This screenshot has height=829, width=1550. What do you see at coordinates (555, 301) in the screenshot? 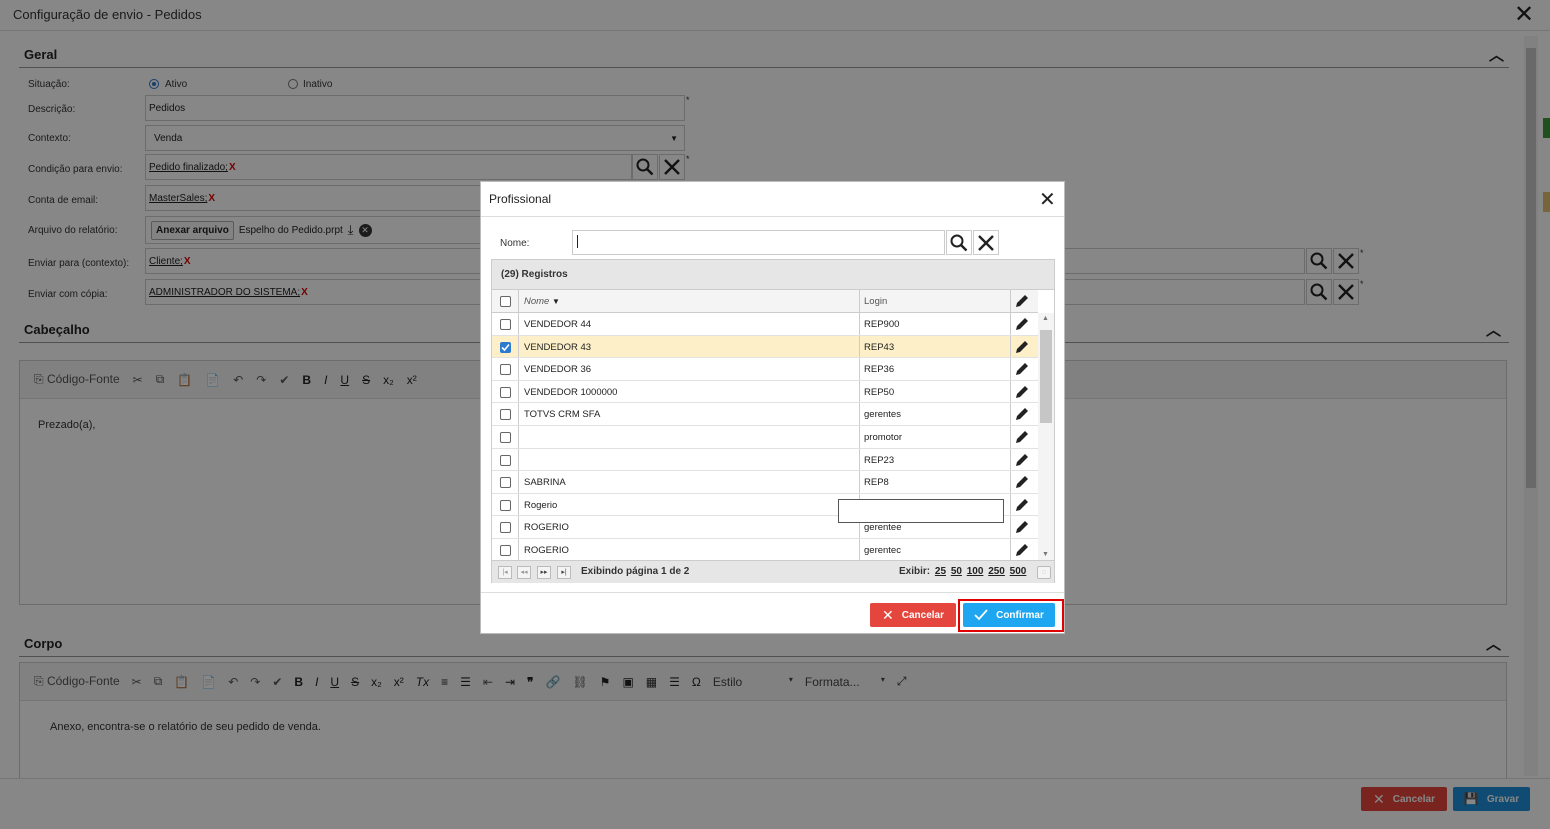
I see `sort-desc-icon: ▼` at bounding box center [555, 301].